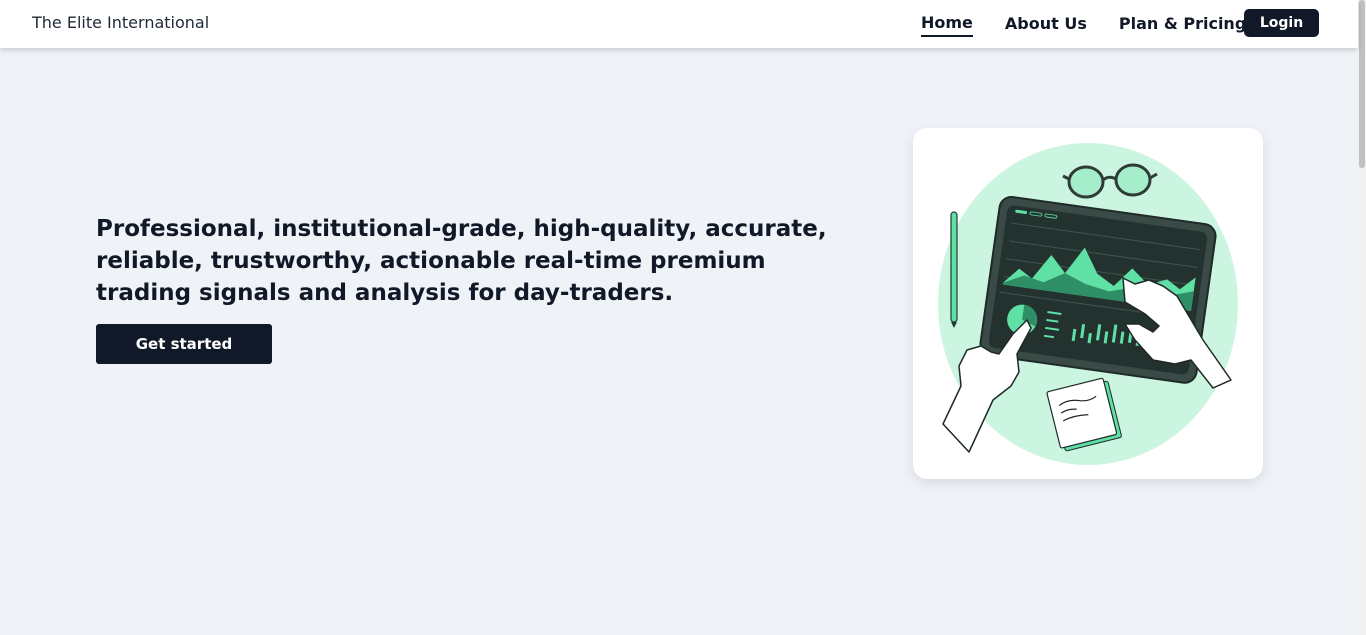 Image resolution: width=1366 pixels, height=635 pixels. What do you see at coordinates (1362, 317) in the screenshot?
I see `page-scrollbar` at bounding box center [1362, 317].